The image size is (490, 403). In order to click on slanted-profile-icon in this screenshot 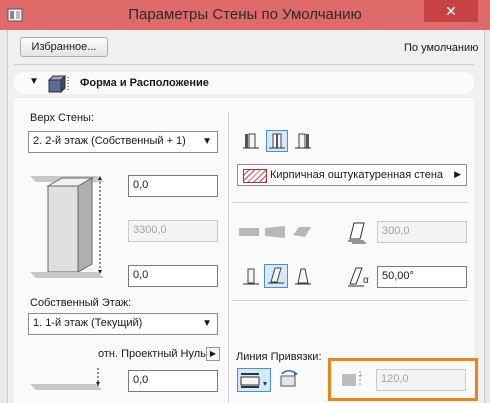, I will do `click(276, 276)`.